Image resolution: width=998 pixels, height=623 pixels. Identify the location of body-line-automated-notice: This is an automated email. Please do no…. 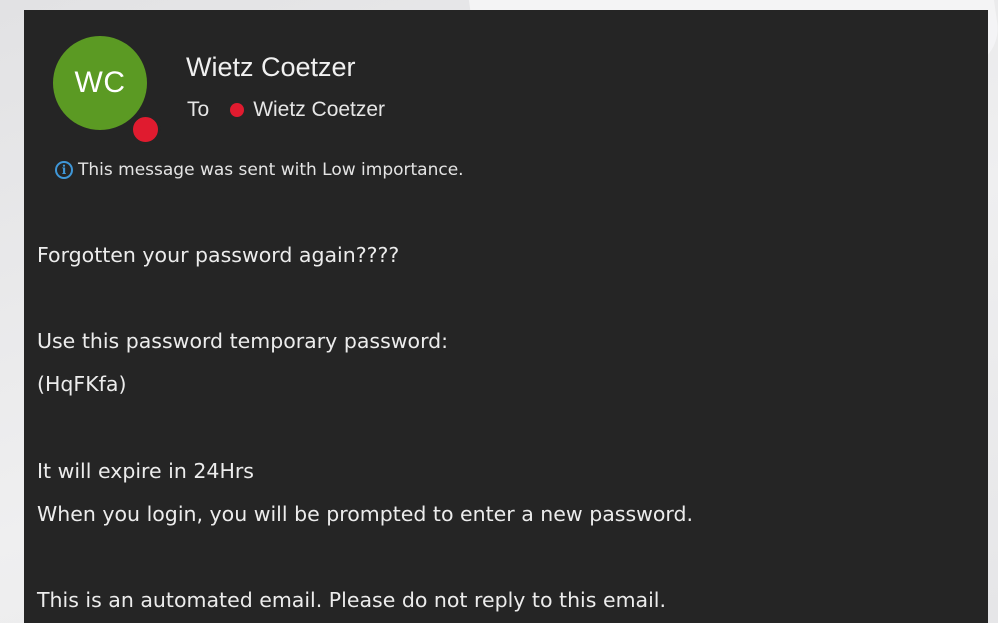
(352, 600).